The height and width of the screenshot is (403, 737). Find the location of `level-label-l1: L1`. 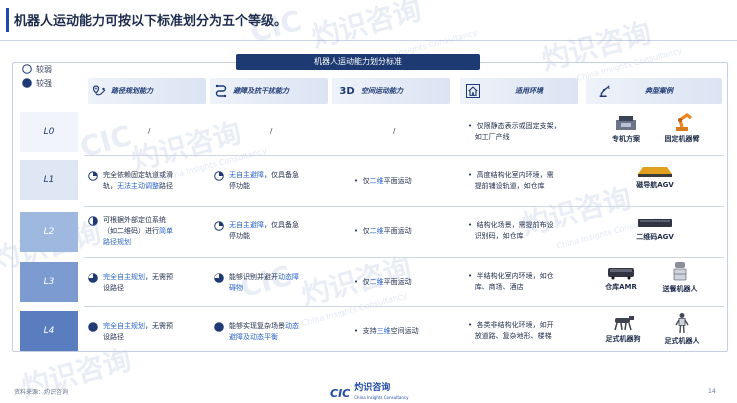

level-label-l1: L1 is located at coordinates (49, 180).